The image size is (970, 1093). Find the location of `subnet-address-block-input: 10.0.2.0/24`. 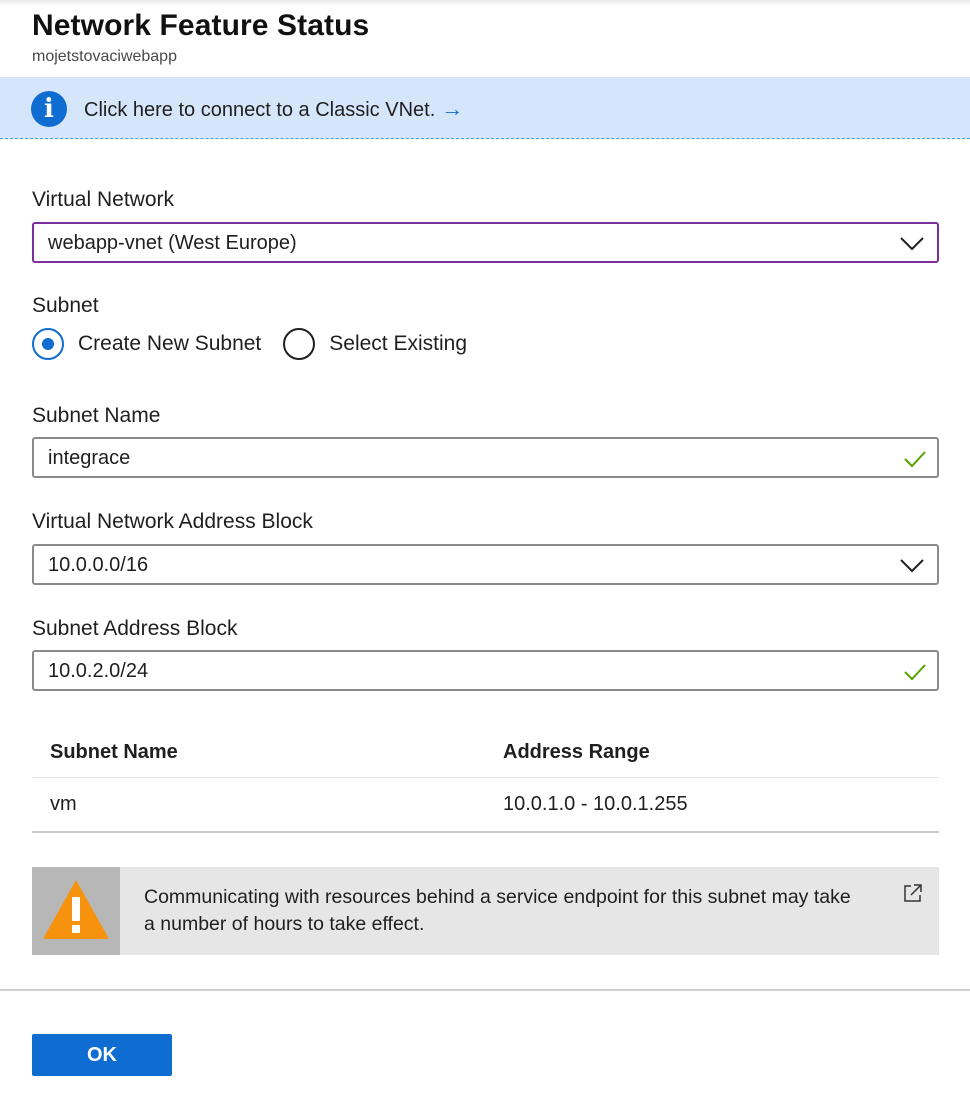

subnet-address-block-input: 10.0.2.0/24 is located at coordinates (485, 670).